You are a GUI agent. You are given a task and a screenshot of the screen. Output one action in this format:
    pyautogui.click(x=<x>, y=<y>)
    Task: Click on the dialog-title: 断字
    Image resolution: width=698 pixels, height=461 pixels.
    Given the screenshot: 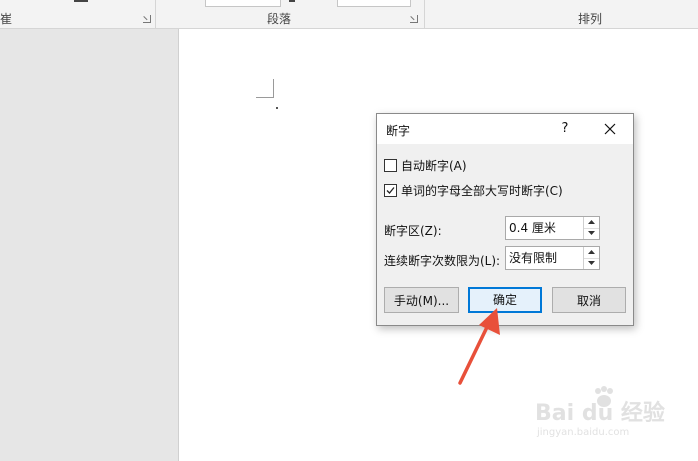 What is the action you would take?
    pyautogui.click(x=398, y=131)
    